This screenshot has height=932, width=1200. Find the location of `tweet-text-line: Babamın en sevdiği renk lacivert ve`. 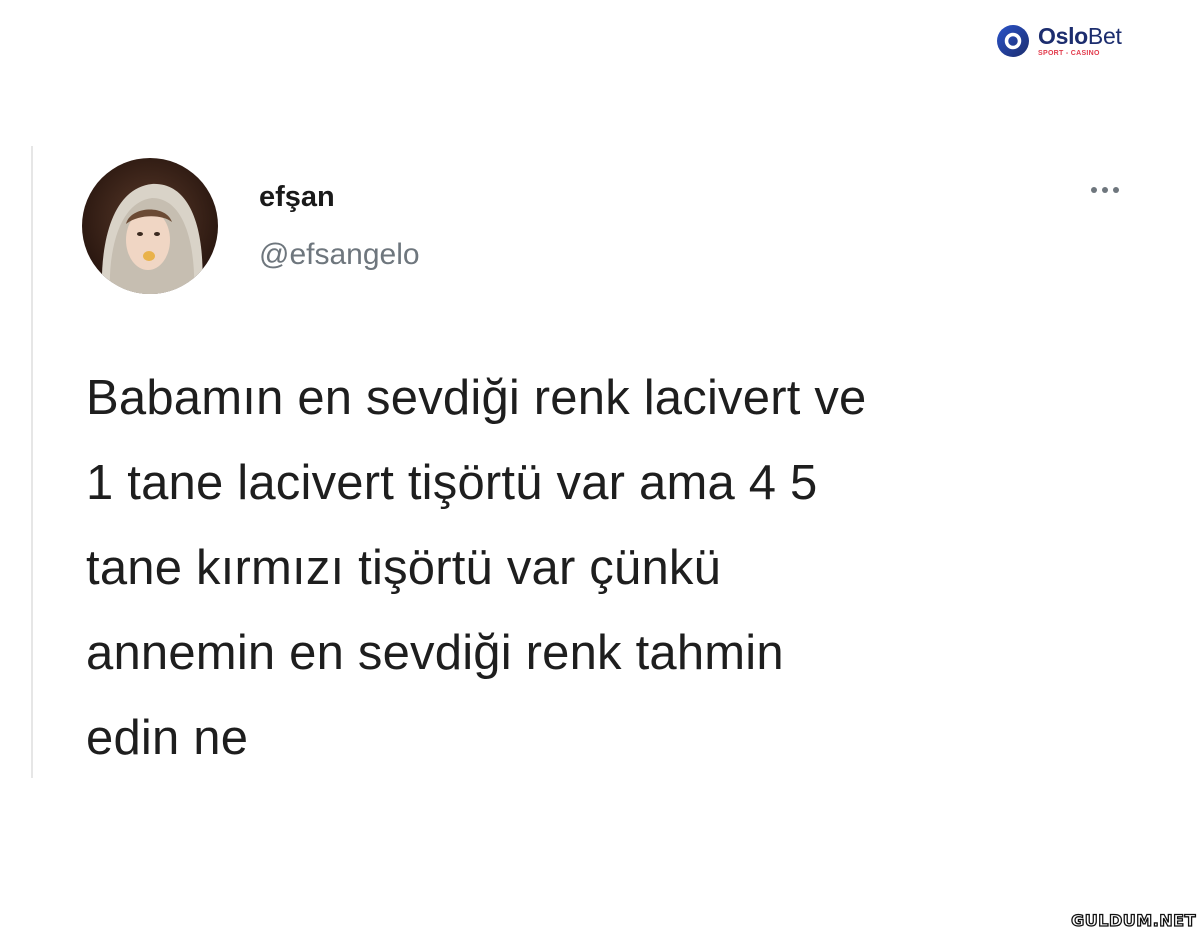

tweet-text-line: Babamın en sevdiği renk lacivert ve is located at coordinates (476, 398).